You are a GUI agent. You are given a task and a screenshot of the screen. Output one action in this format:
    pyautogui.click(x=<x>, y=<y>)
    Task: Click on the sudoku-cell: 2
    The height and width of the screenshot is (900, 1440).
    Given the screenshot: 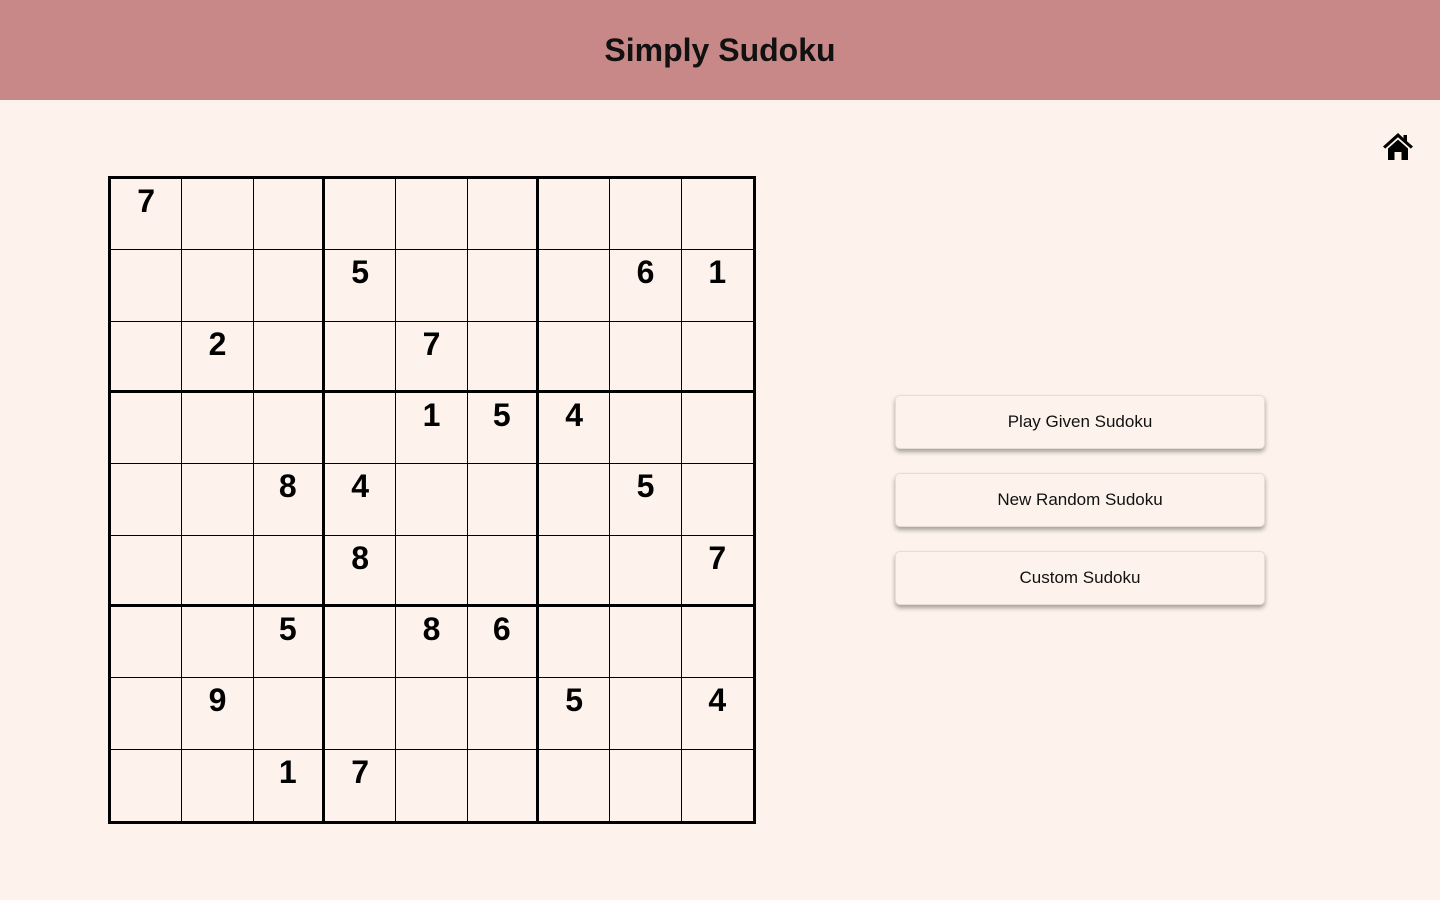 What is the action you would take?
    pyautogui.click(x=218, y=357)
    